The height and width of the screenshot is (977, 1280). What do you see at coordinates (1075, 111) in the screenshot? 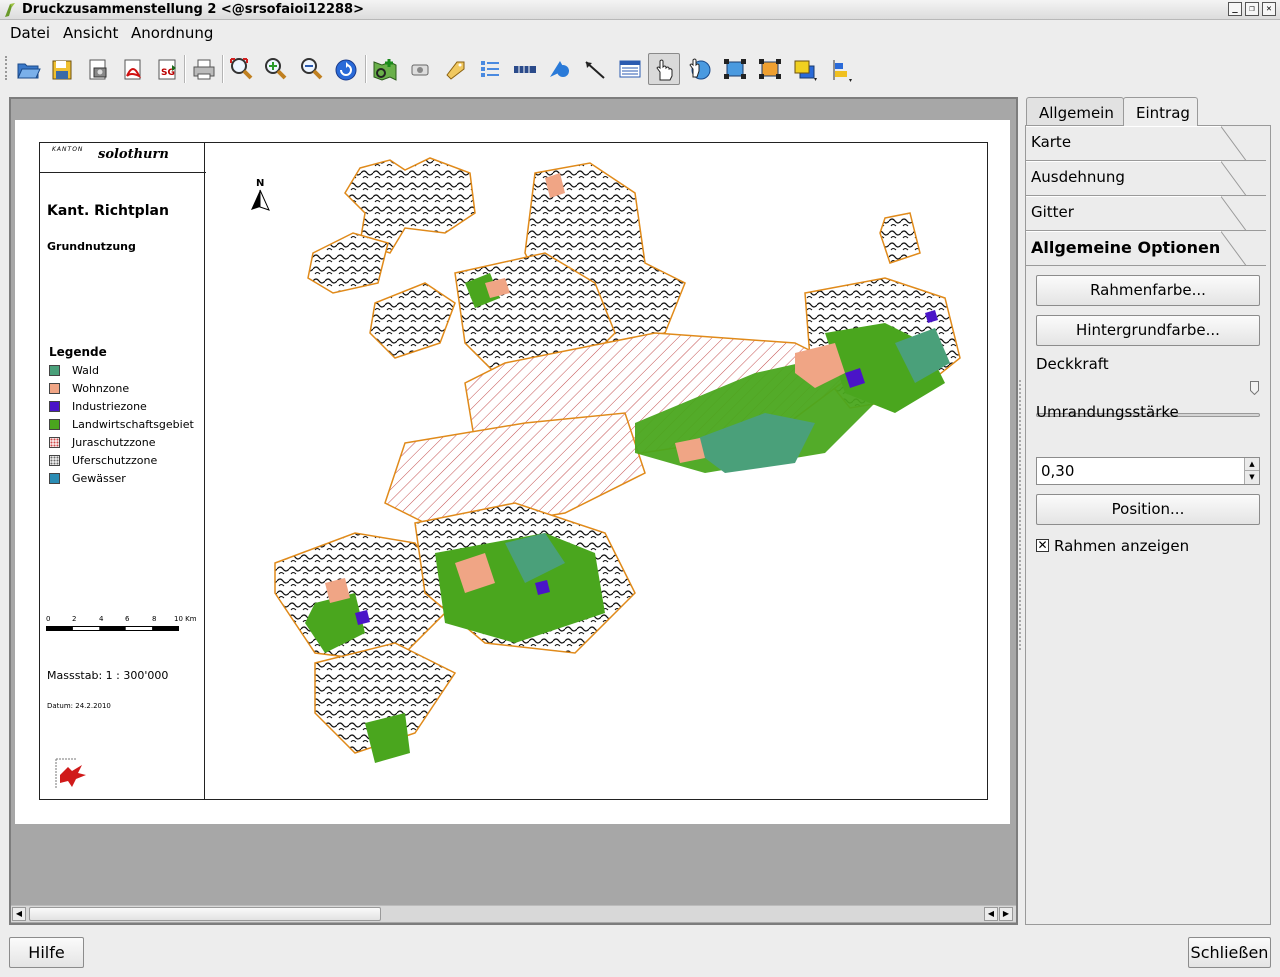
I see `tab-allgemein: Allgemein` at bounding box center [1075, 111].